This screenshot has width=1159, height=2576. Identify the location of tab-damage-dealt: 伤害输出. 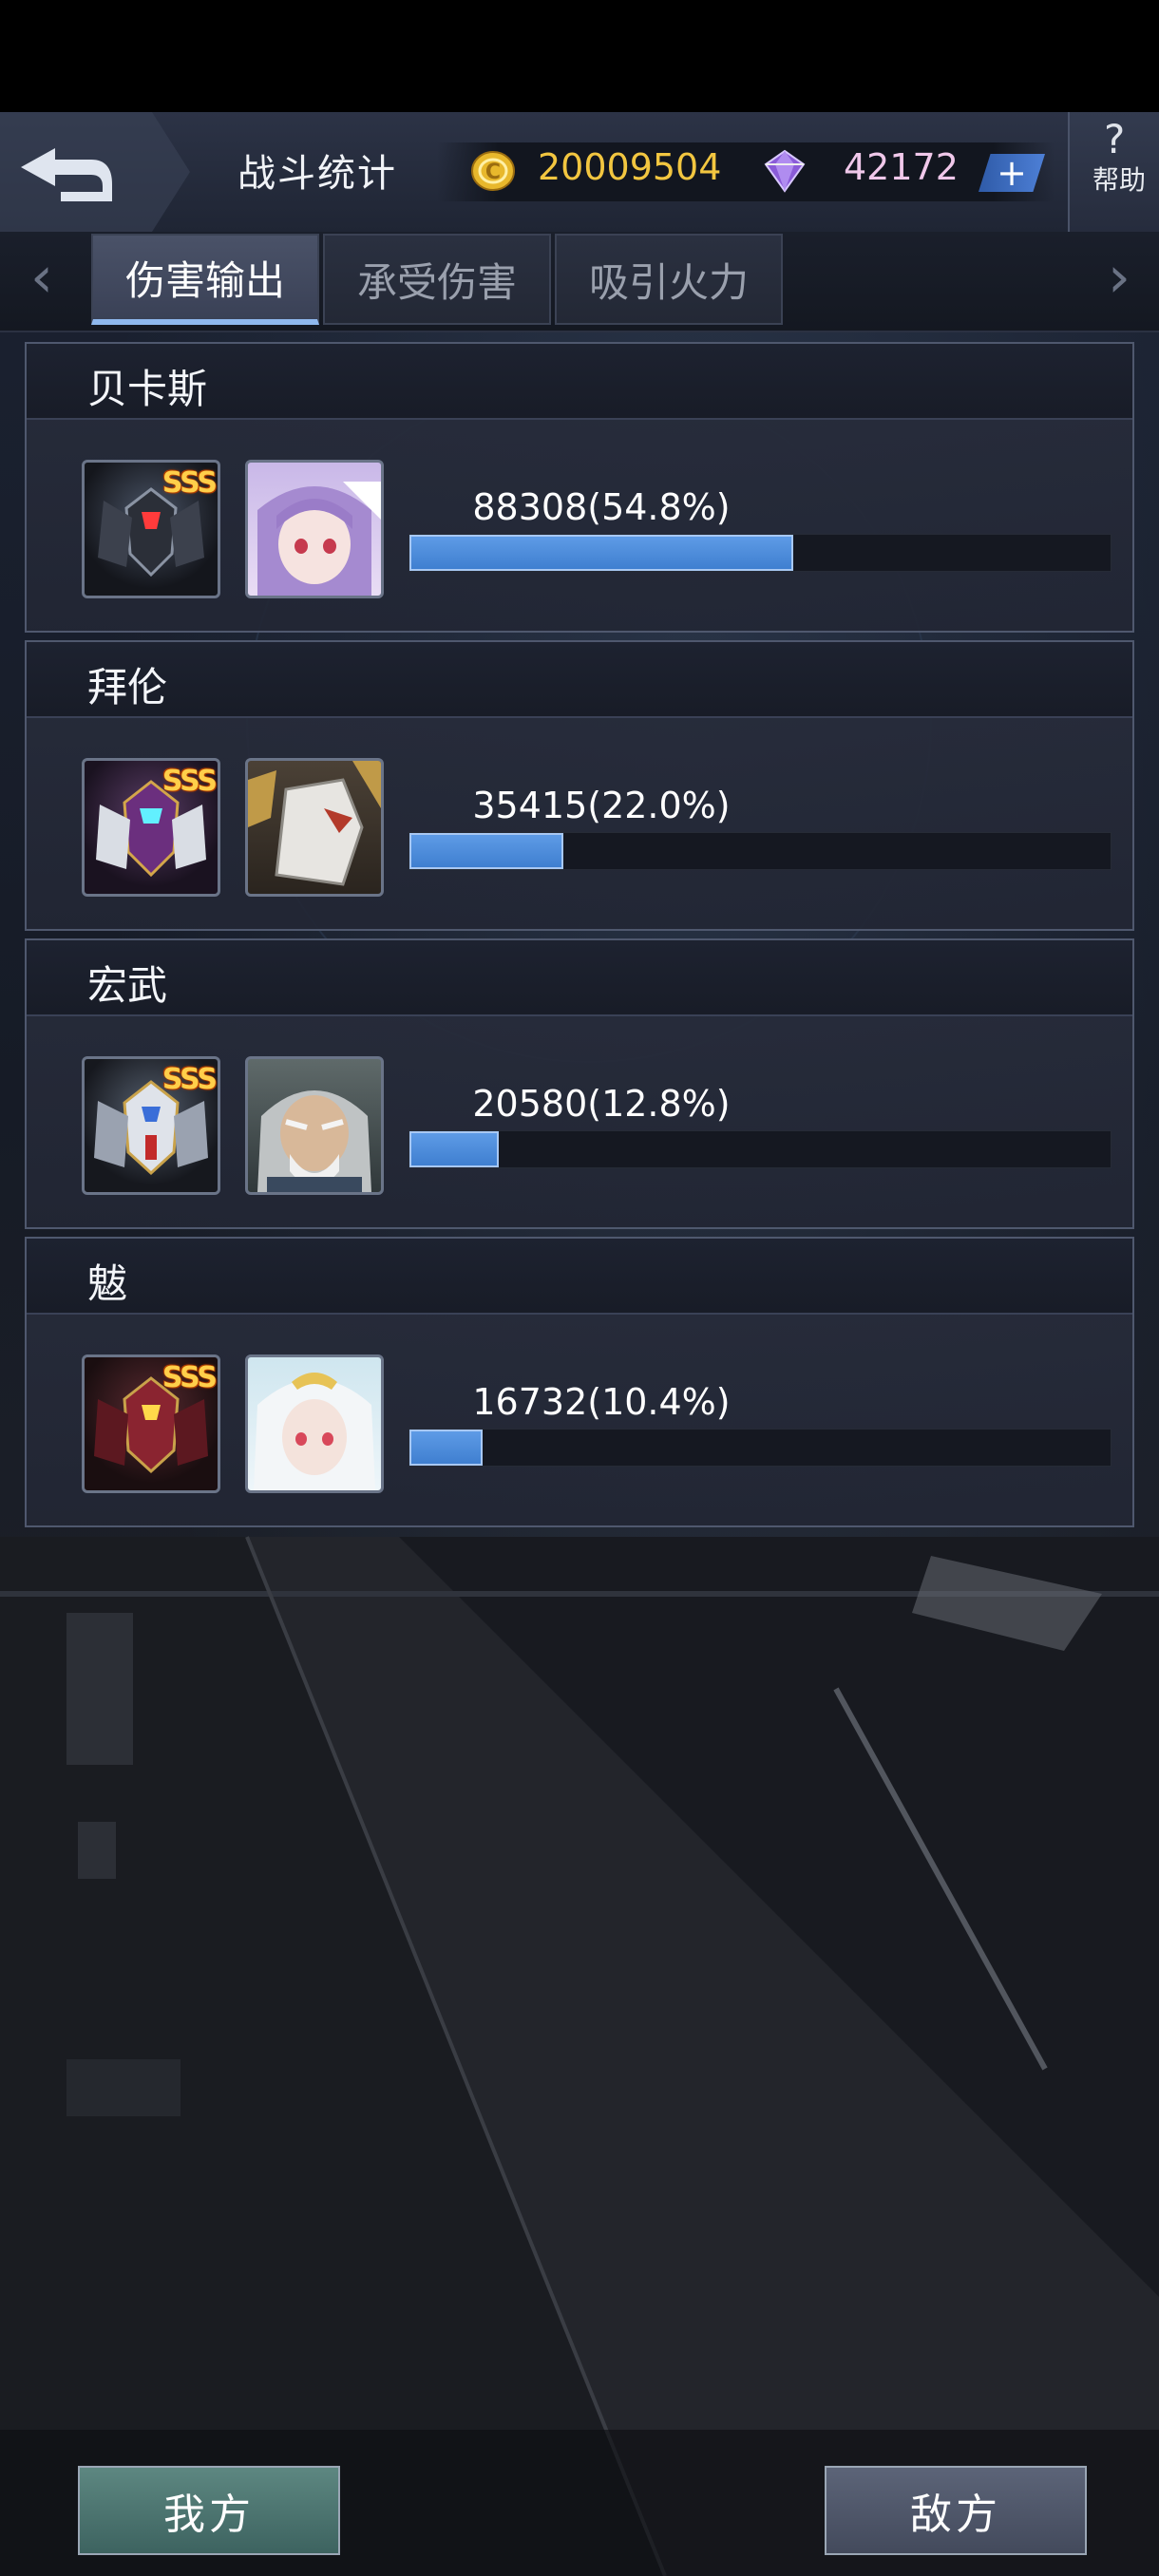
(205, 279).